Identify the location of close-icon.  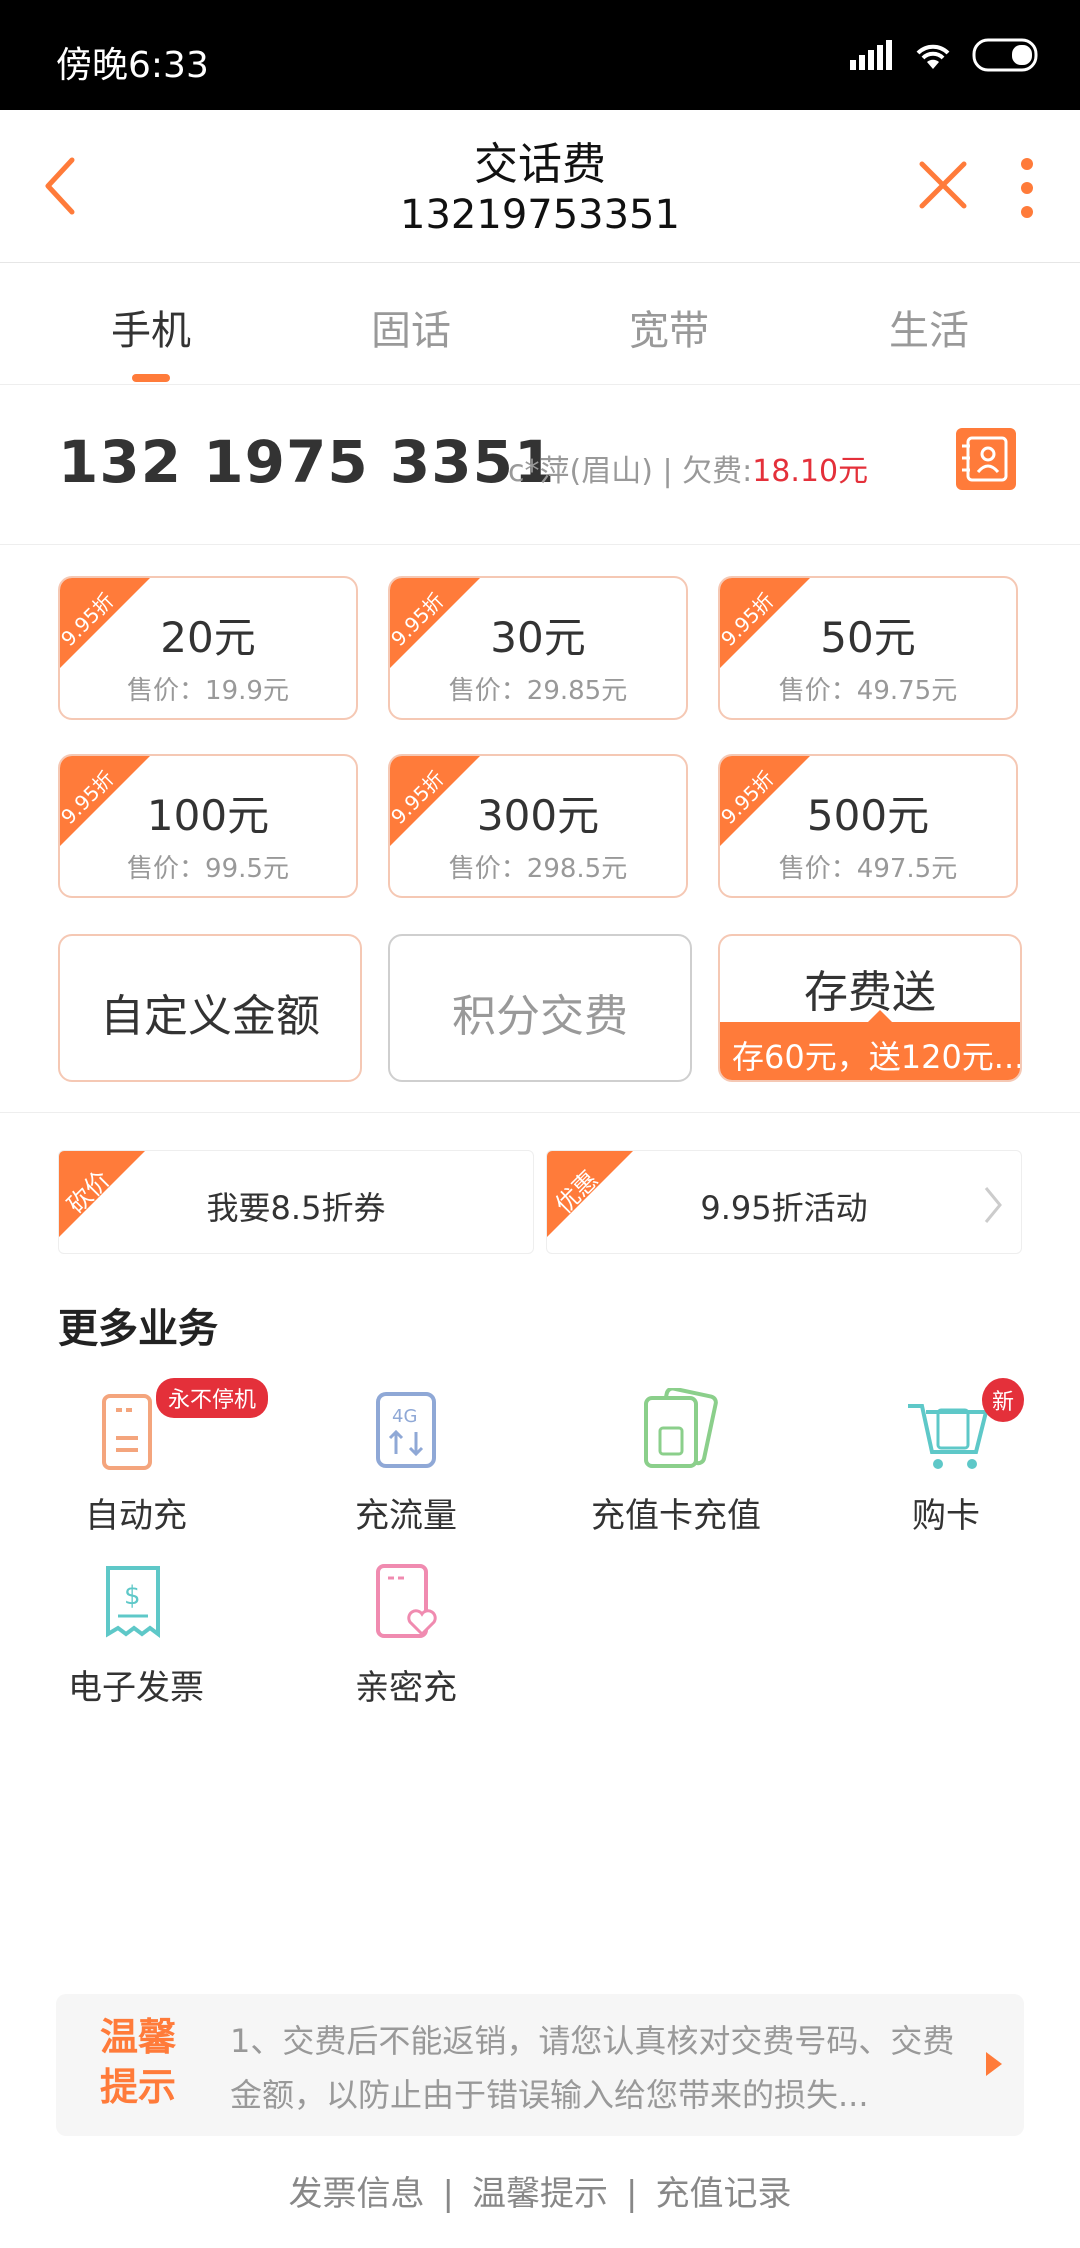
(943, 185).